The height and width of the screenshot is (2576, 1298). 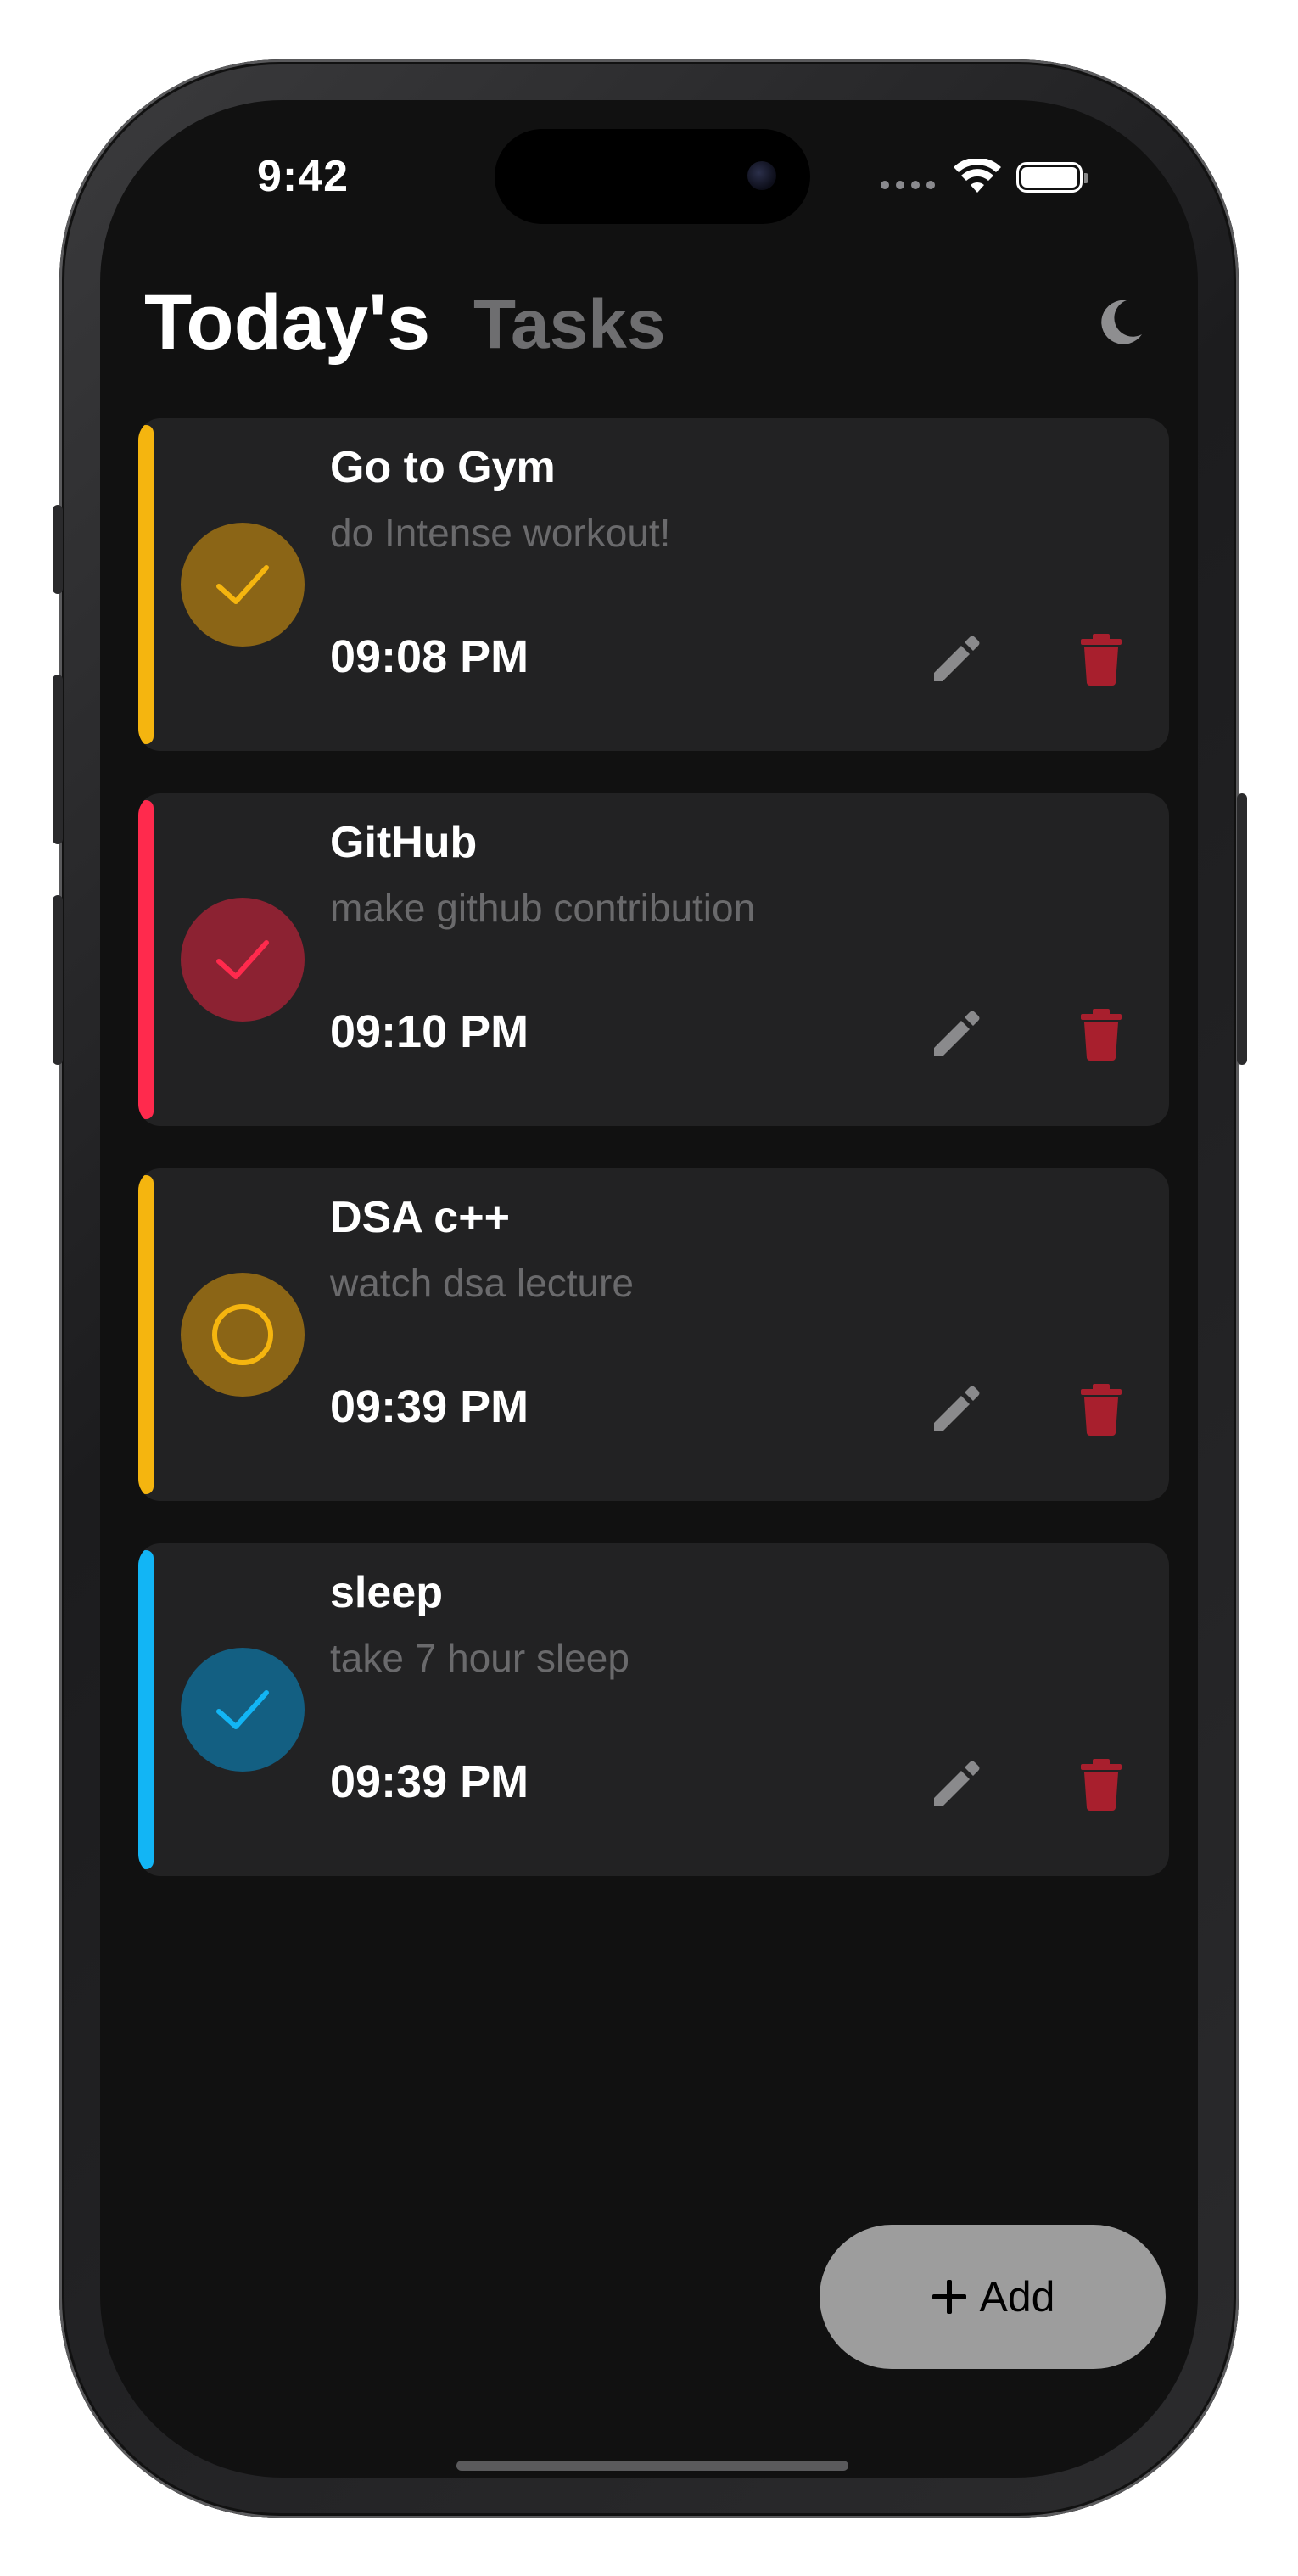 What do you see at coordinates (652, 2466) in the screenshot?
I see `home-indicator` at bounding box center [652, 2466].